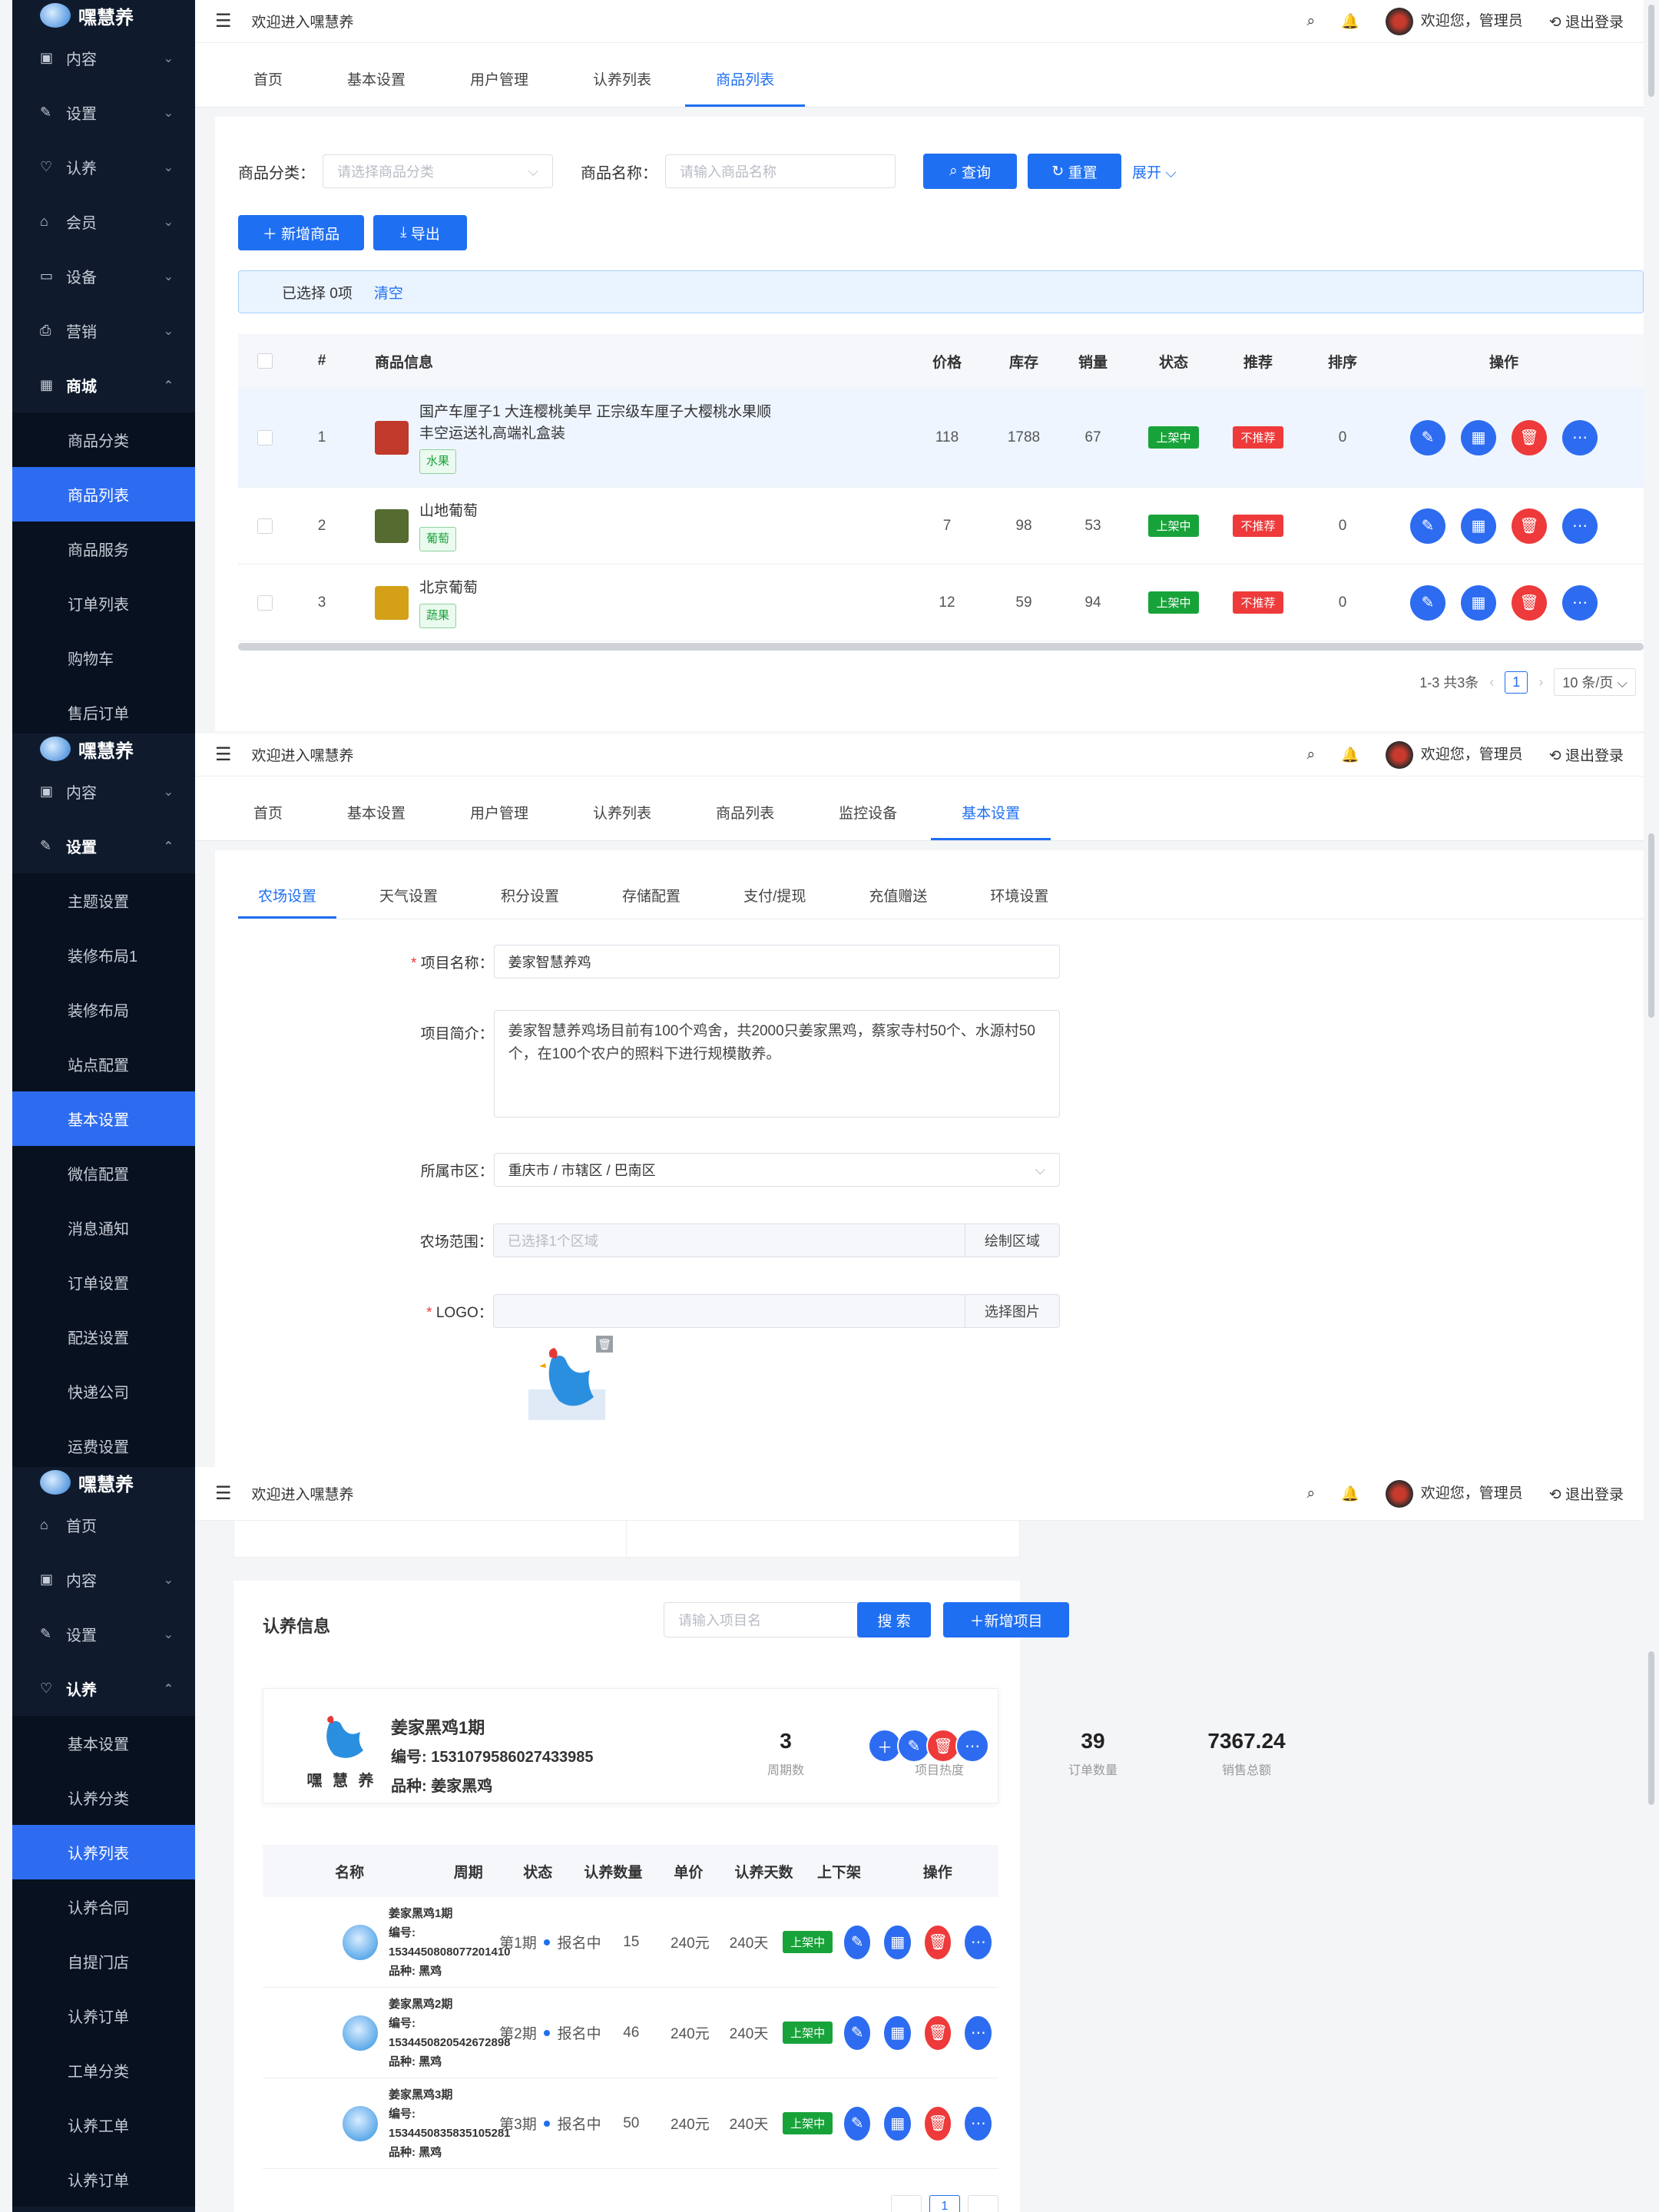  I want to click on reset-button: ↻ 重置, so click(1074, 172).